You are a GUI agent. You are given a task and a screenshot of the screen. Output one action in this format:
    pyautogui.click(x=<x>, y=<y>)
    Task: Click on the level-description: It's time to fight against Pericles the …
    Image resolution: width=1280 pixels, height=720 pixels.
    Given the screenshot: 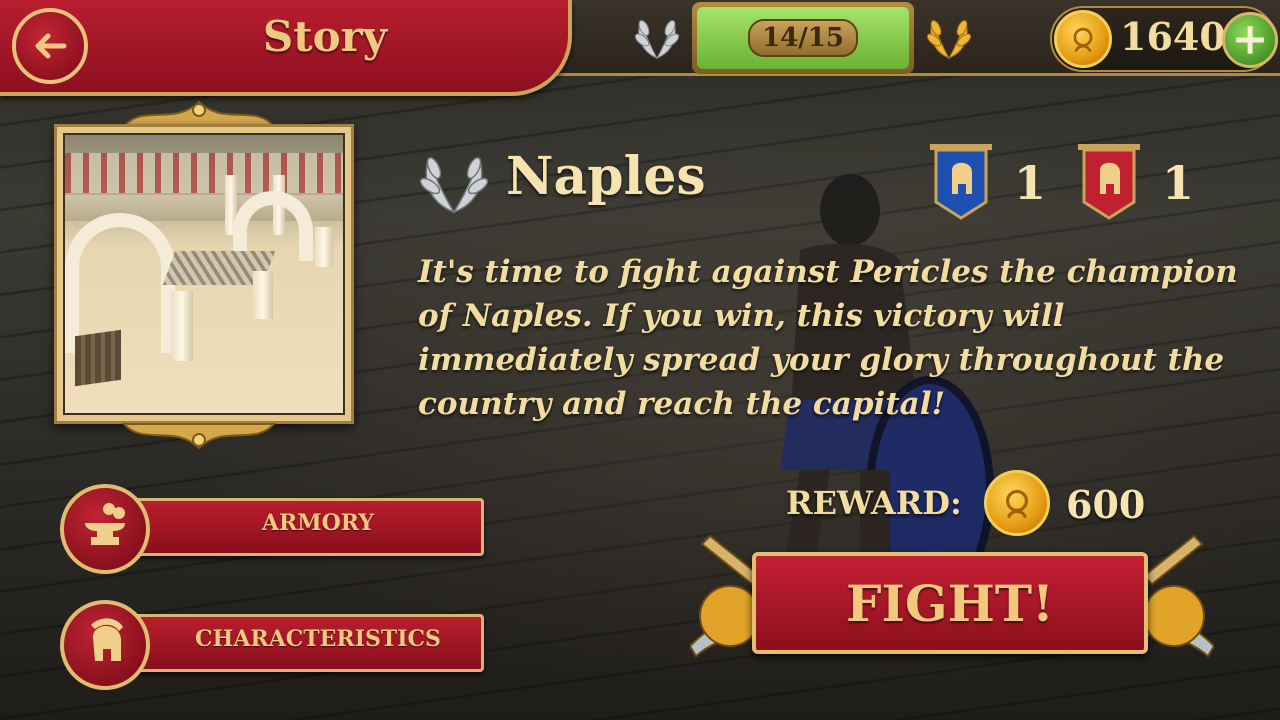 What is the action you would take?
    pyautogui.click(x=828, y=338)
    